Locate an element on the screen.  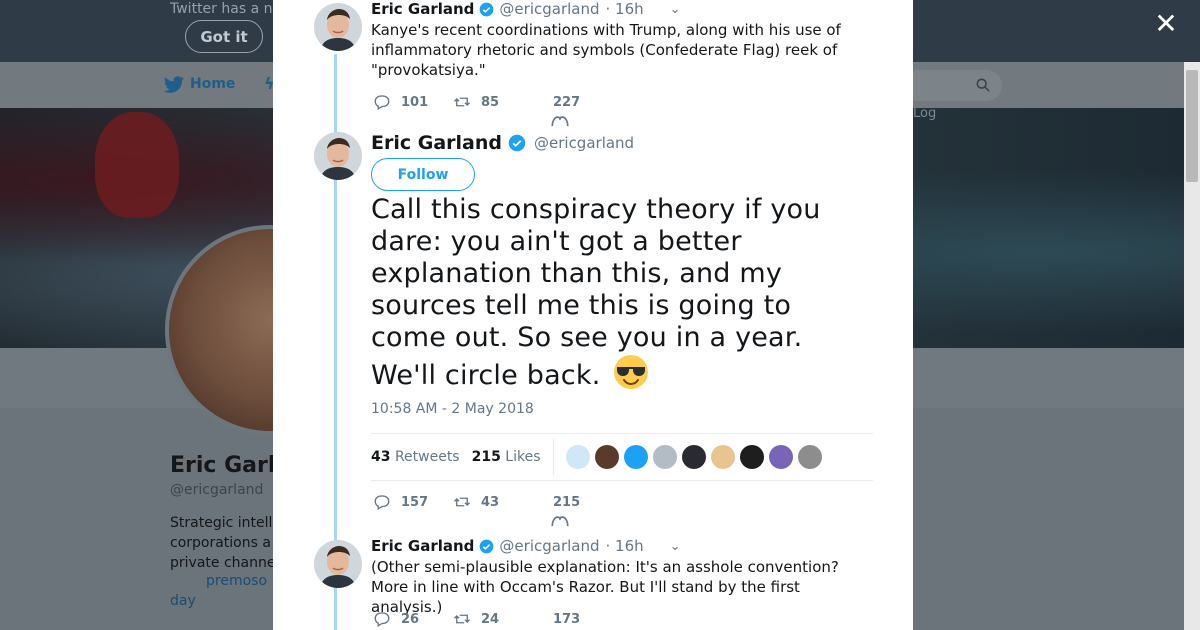
scrollbar-thumb is located at coordinates (1192, 126).